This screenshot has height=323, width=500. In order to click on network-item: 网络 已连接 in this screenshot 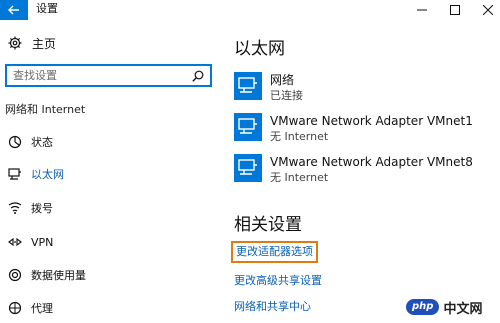, I will do `click(364, 90)`.